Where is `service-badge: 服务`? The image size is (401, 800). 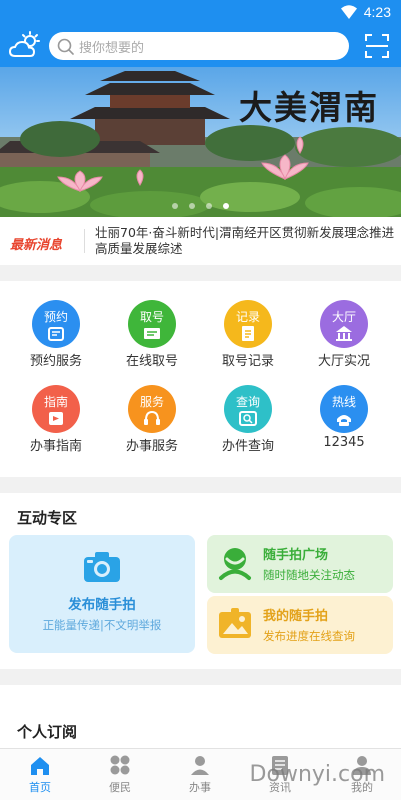 service-badge: 服务 is located at coordinates (151, 402).